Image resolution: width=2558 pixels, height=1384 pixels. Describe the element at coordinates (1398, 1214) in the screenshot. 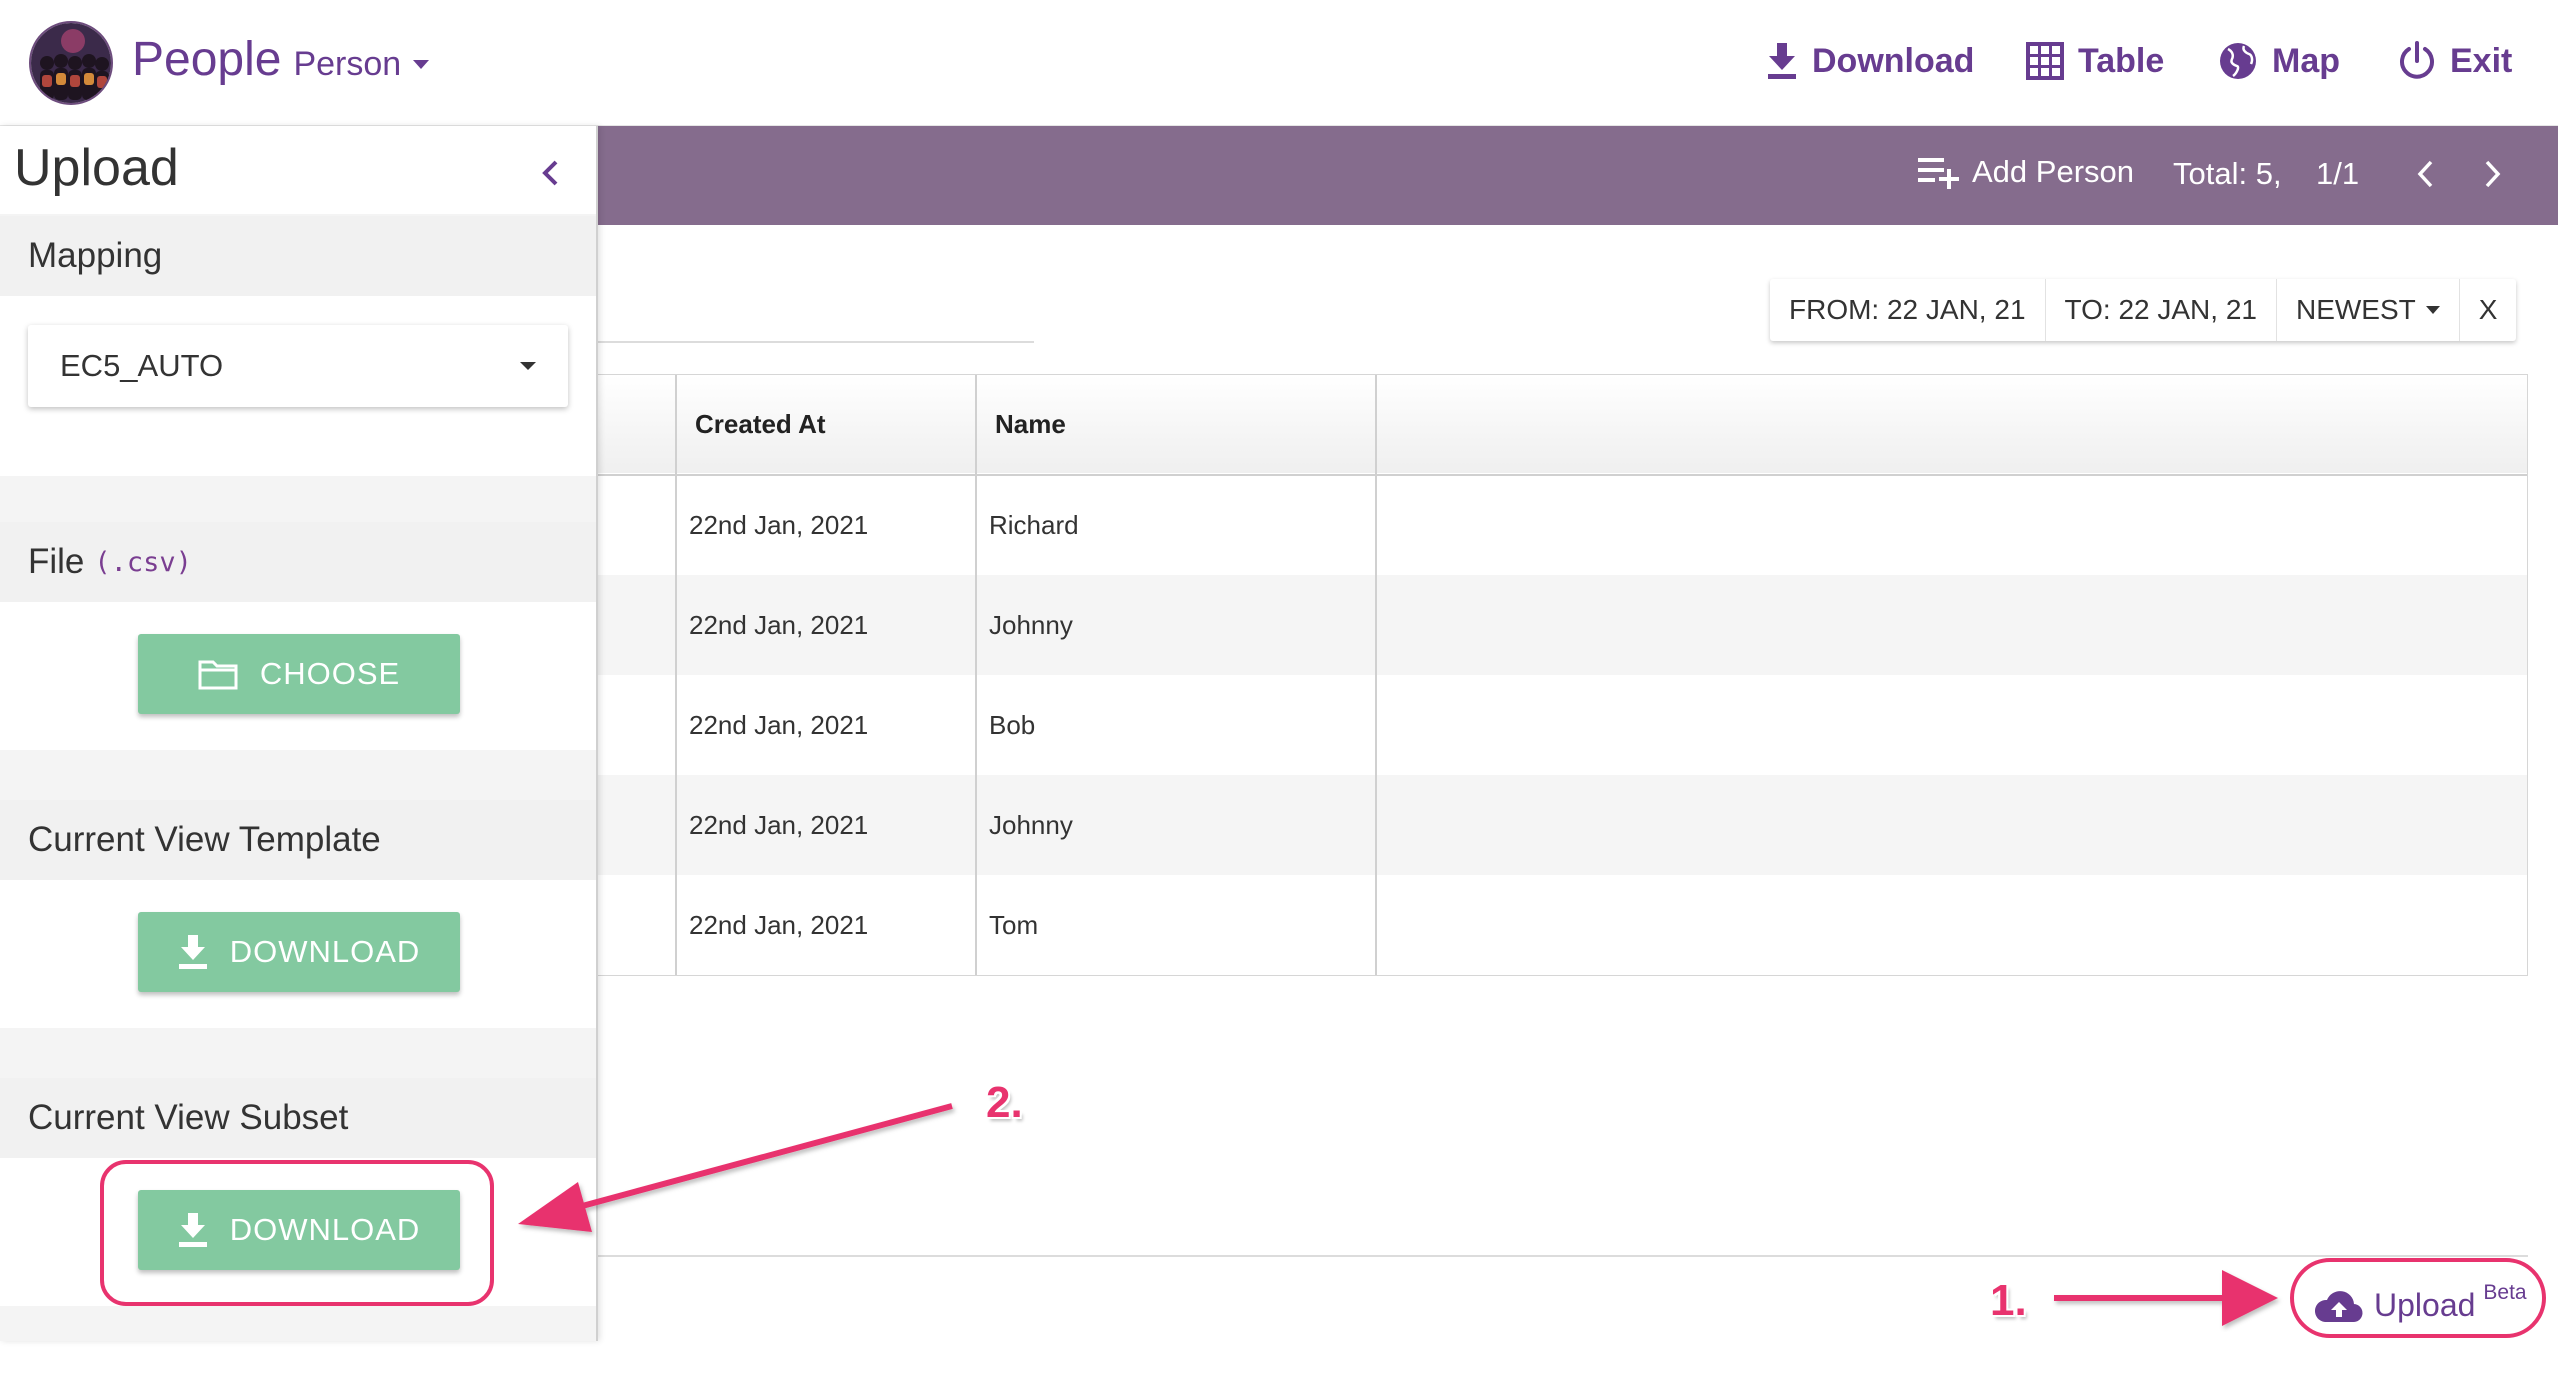

I see `annotation-arrows` at that location.